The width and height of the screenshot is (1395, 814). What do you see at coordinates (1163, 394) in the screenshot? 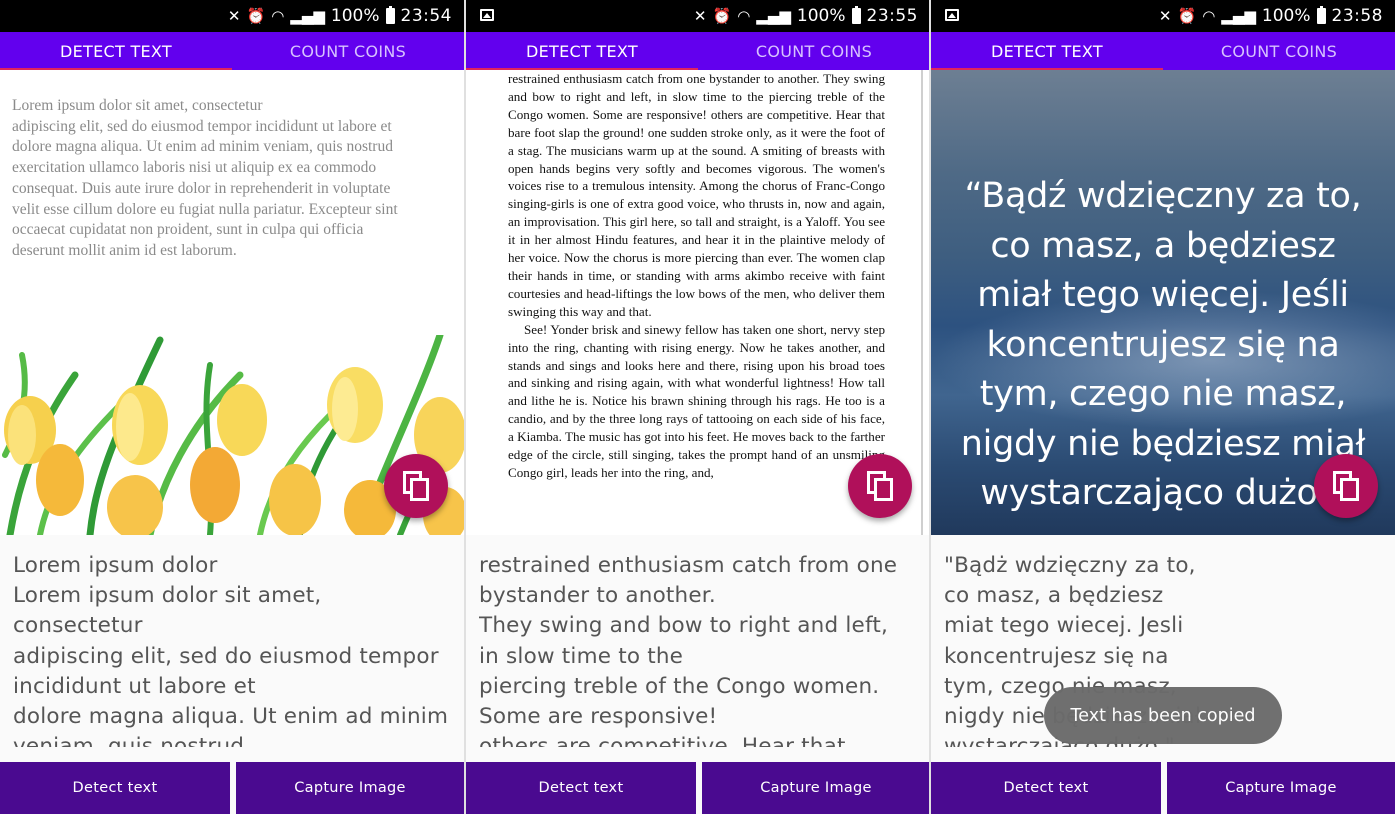
I see `quote-line: tym, czego nie masz,` at bounding box center [1163, 394].